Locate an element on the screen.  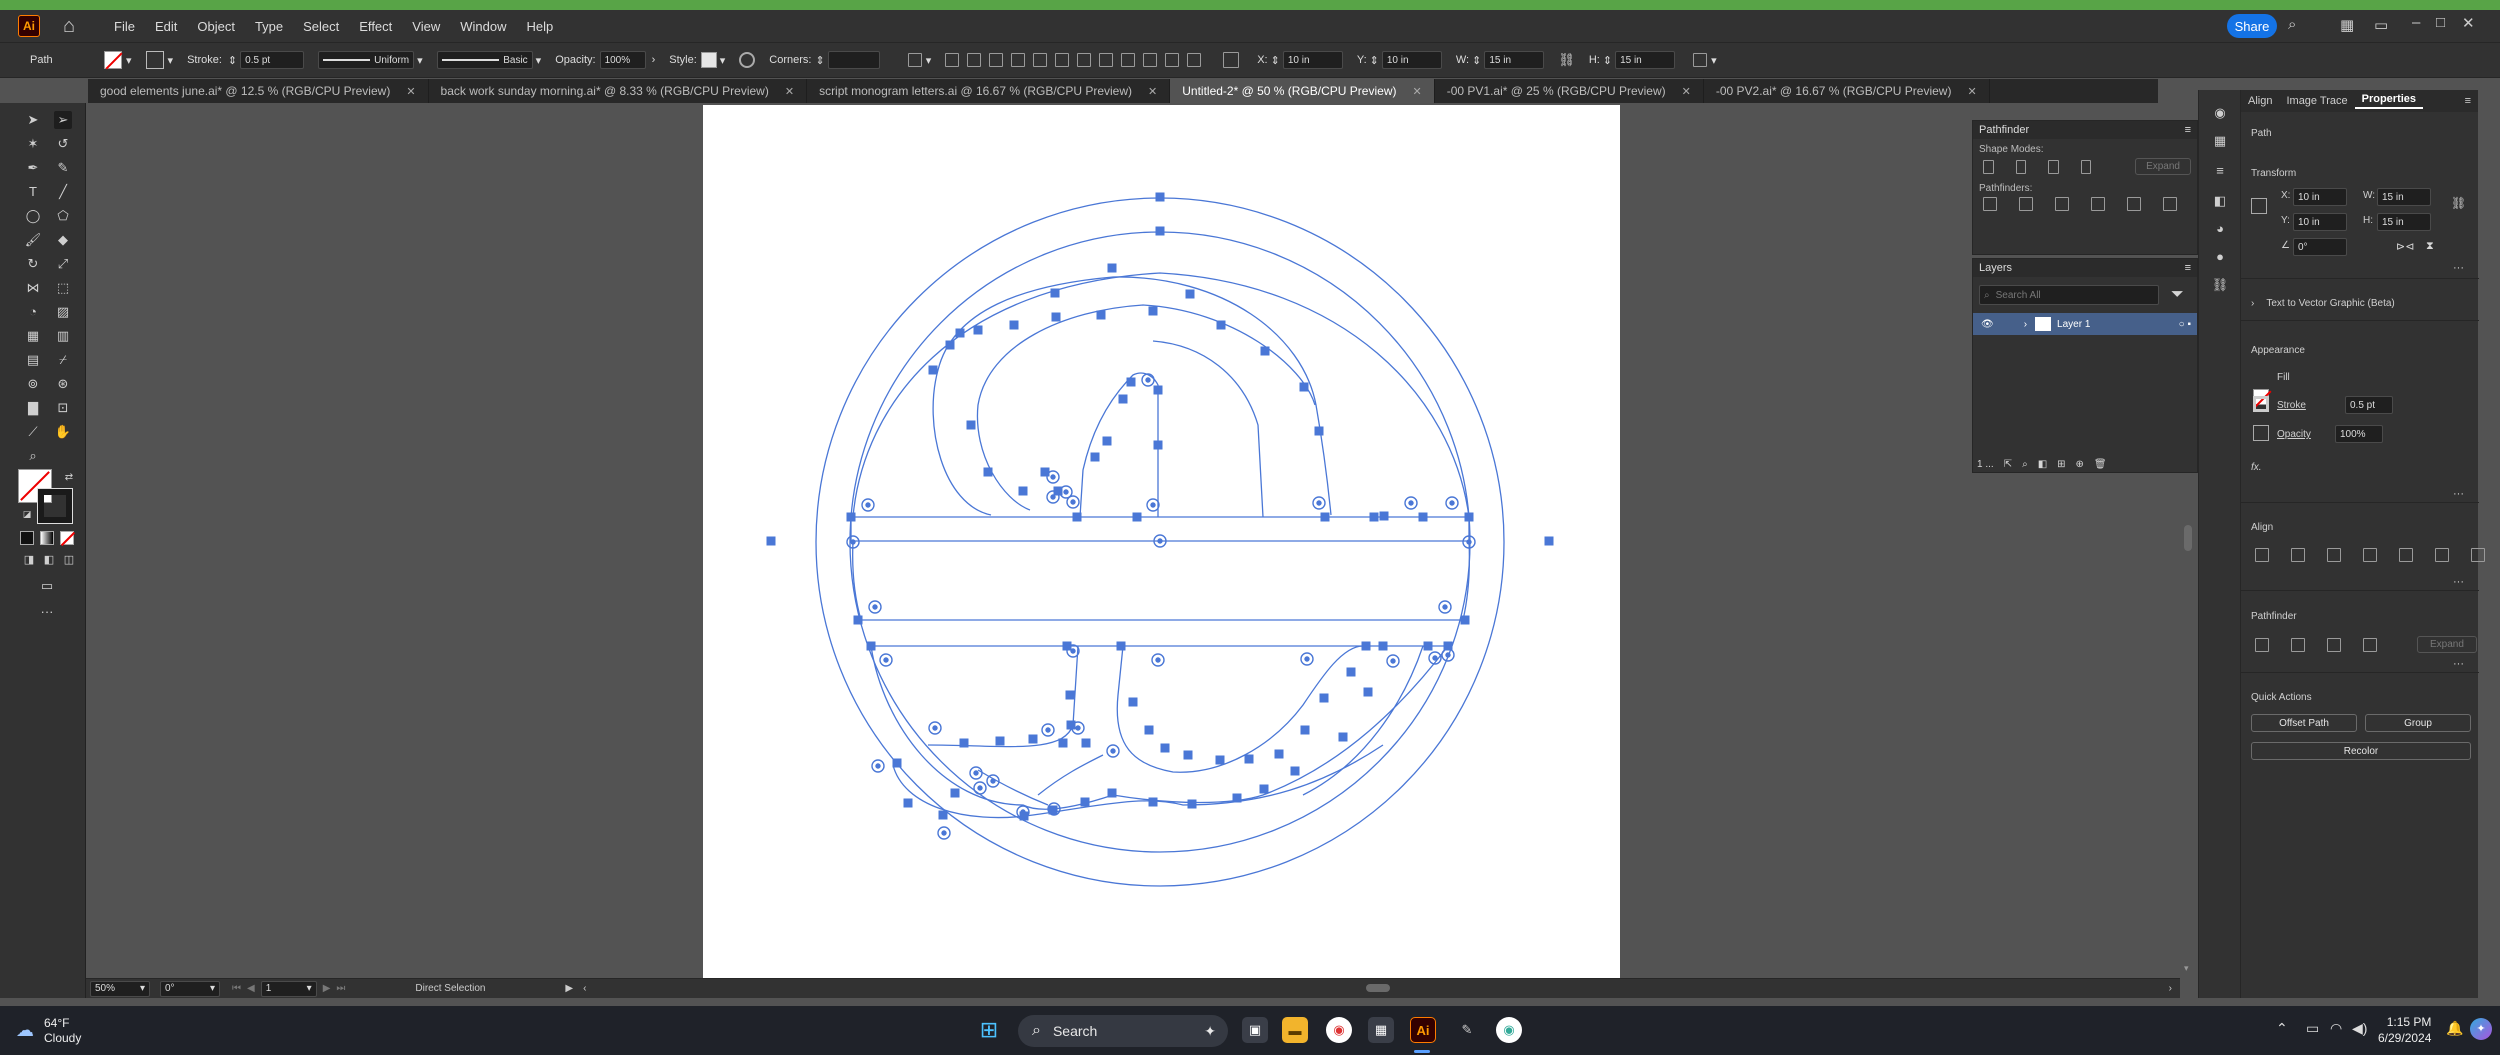
corners-field is located at coordinates (853, 60).